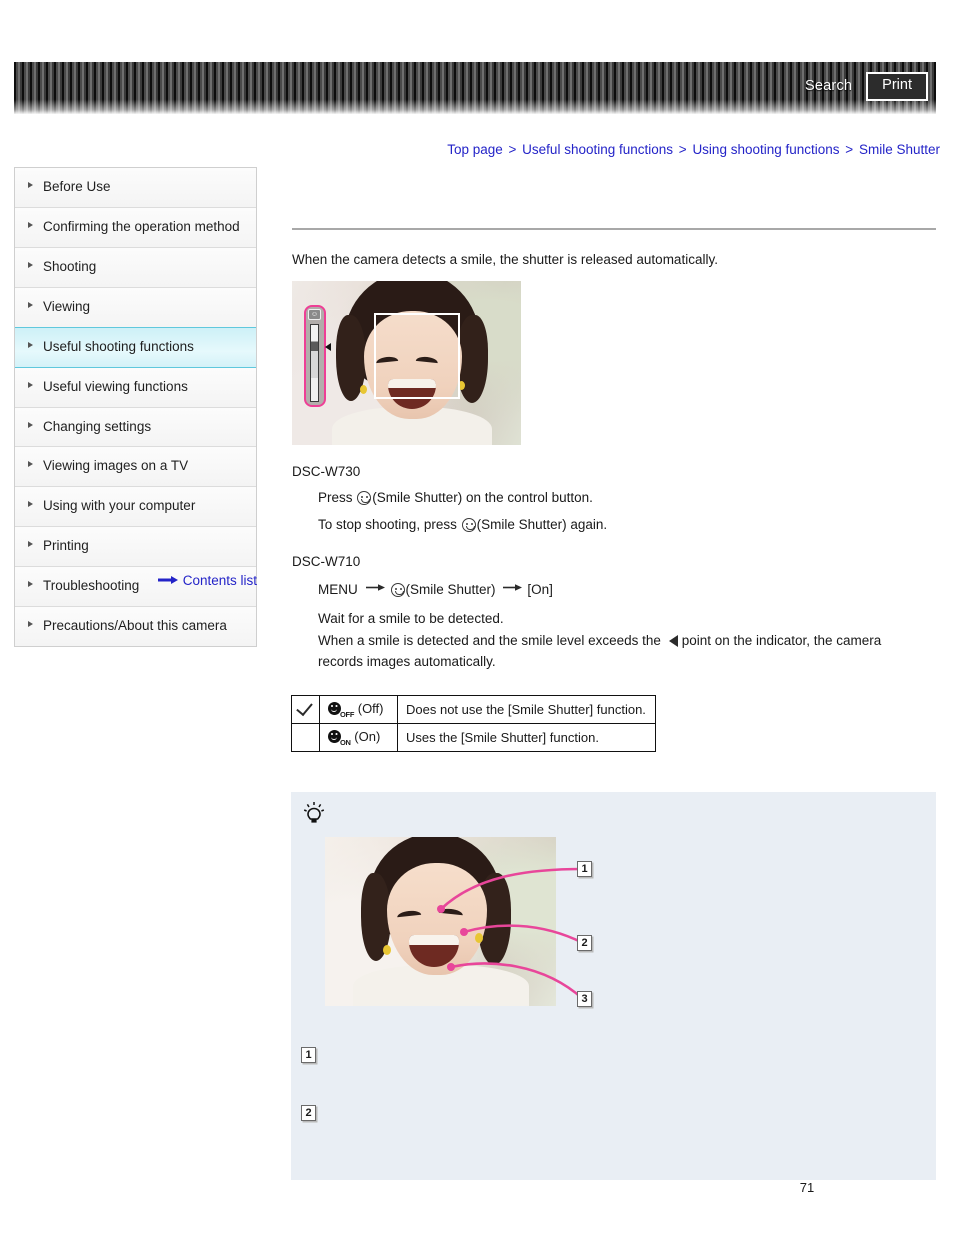  What do you see at coordinates (308, 1055) in the screenshot?
I see `tip-note-number-1: 1` at bounding box center [308, 1055].